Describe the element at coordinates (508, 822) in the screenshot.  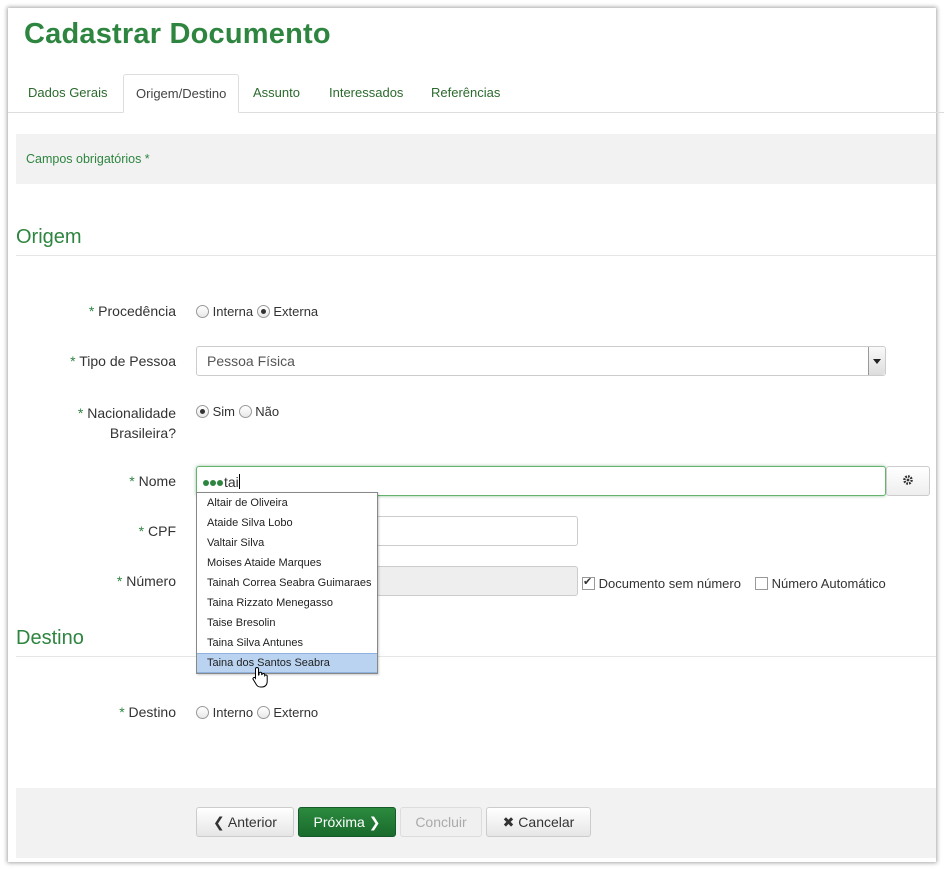
I see `close-icon: ✖` at that location.